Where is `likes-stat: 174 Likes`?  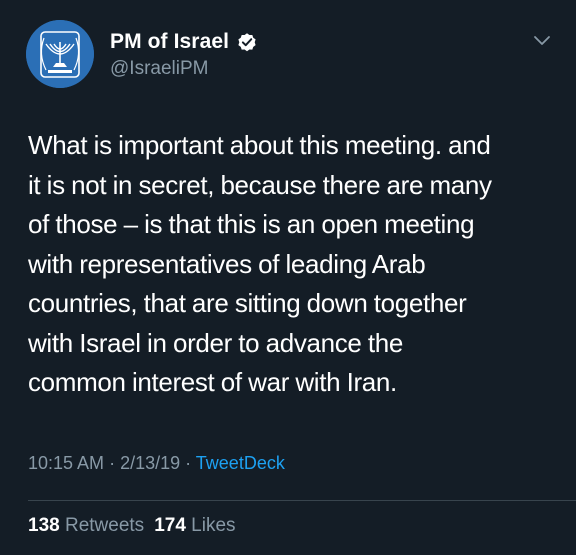 likes-stat: 174 Likes is located at coordinates (194, 525).